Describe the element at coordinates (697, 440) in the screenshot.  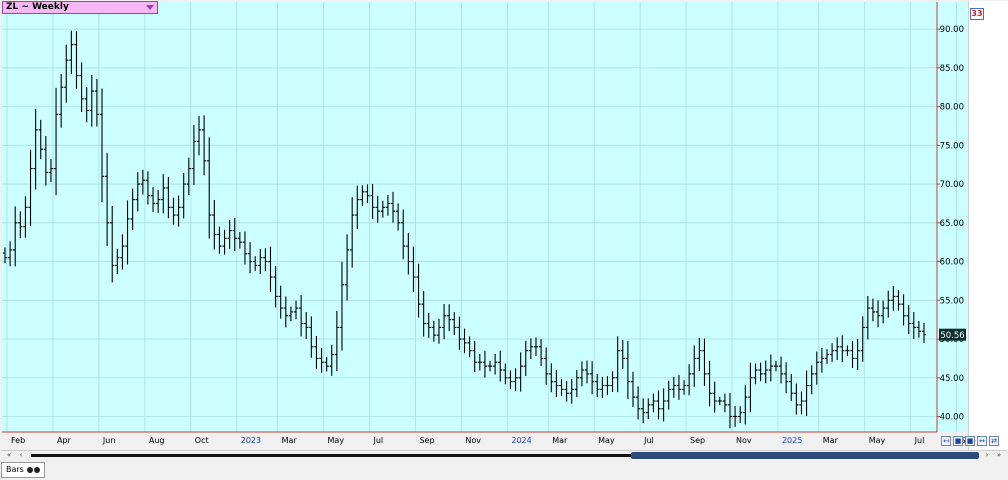
I see `x-tick-label: Sep` at that location.